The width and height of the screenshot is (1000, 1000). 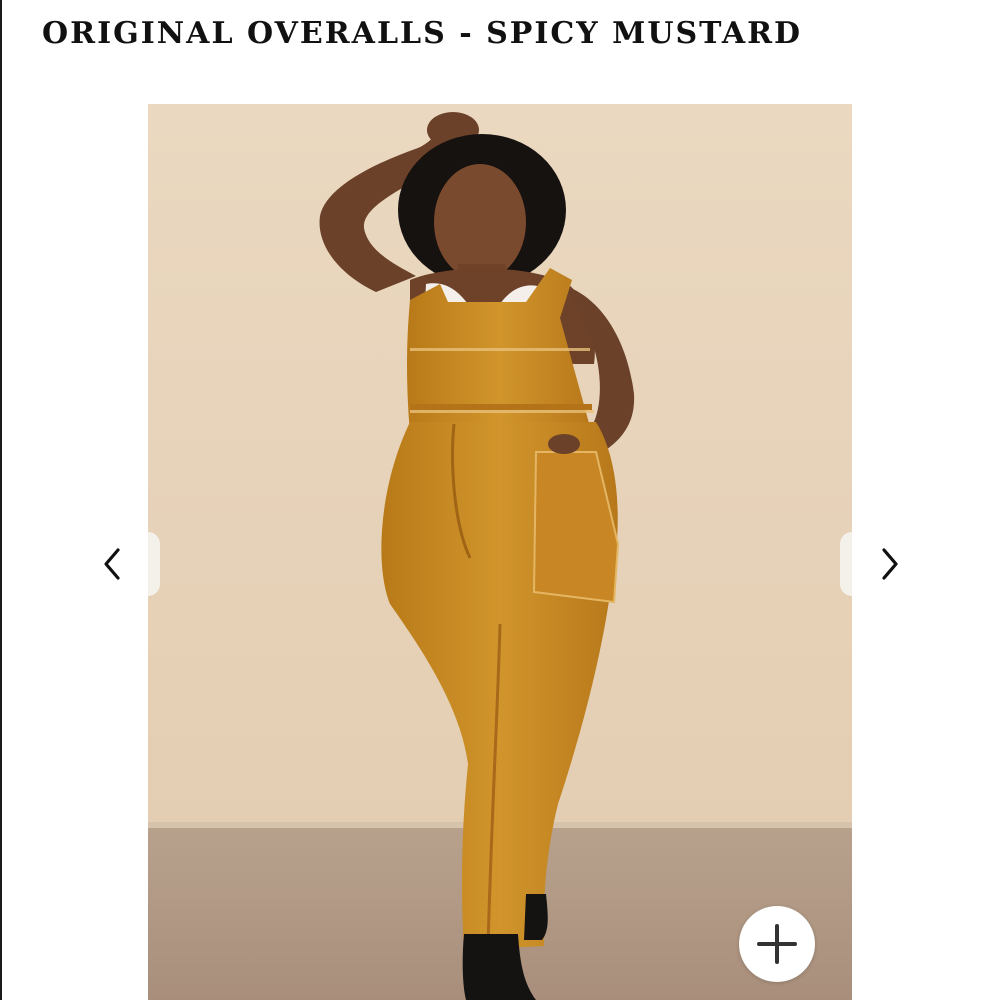 I want to click on next-image-button, so click(x=890, y=564).